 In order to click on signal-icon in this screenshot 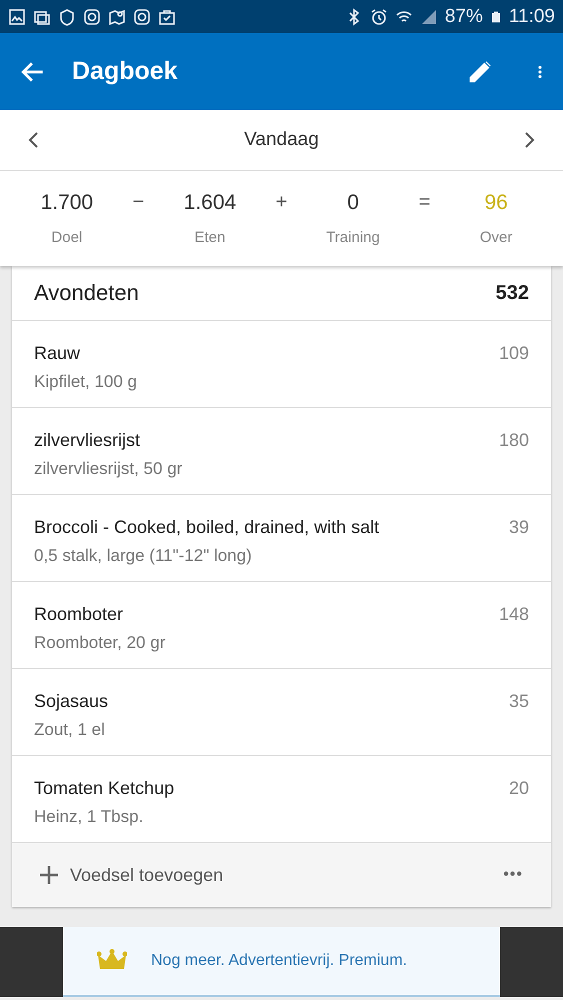, I will do `click(429, 17)`.